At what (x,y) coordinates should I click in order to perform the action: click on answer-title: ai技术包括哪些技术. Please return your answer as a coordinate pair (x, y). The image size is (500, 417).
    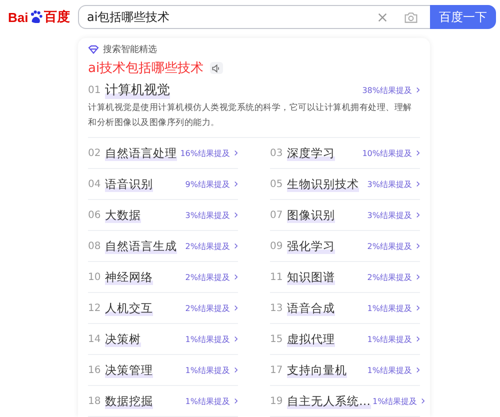
    Looking at the image, I should click on (146, 68).